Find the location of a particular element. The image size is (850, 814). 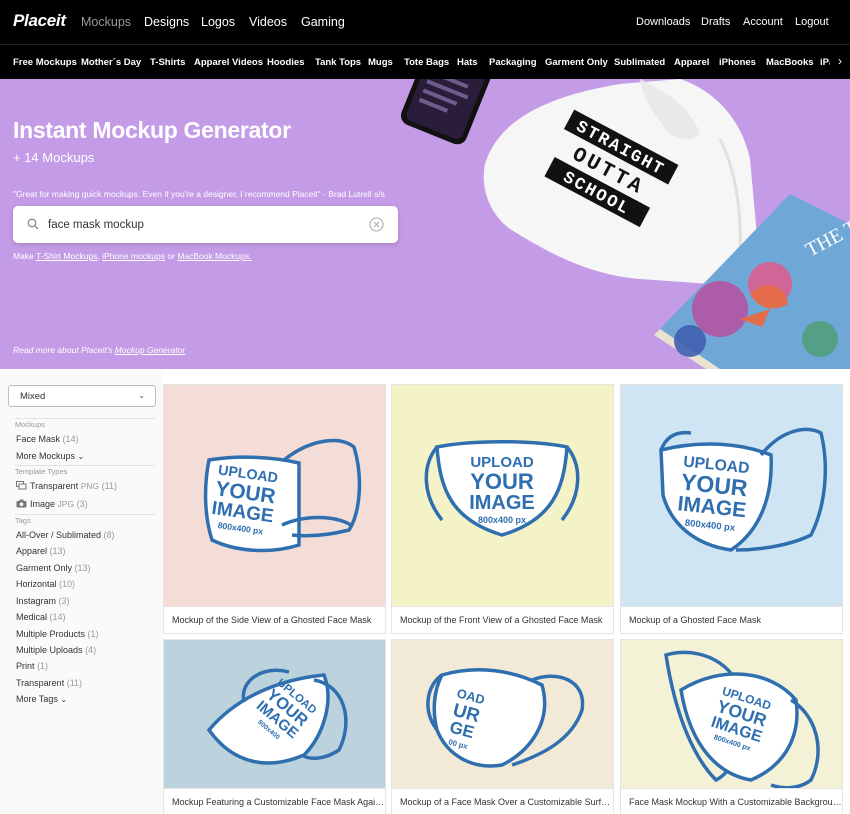

filter-transparent-png: Transparent PNG (11) is located at coordinates (66, 486).